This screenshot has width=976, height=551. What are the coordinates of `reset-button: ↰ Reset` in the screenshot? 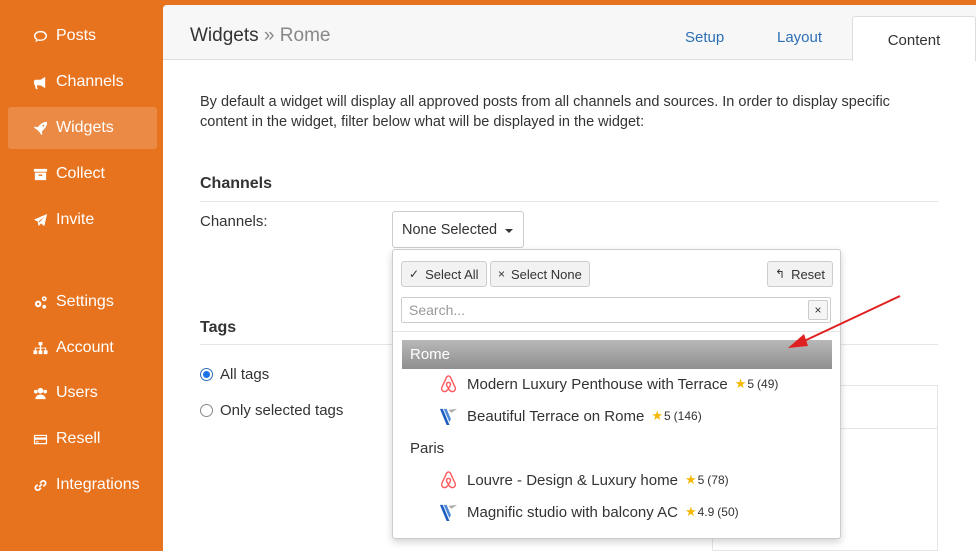 It's located at (800, 274).